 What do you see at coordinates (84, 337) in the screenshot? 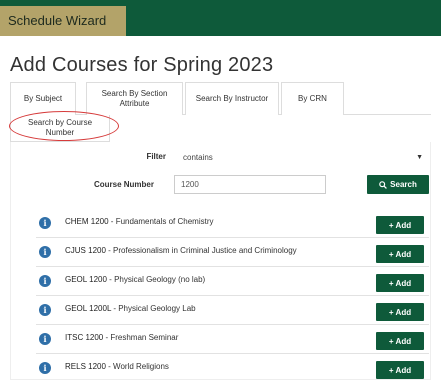
I see `course-code: ITSC 1200` at bounding box center [84, 337].